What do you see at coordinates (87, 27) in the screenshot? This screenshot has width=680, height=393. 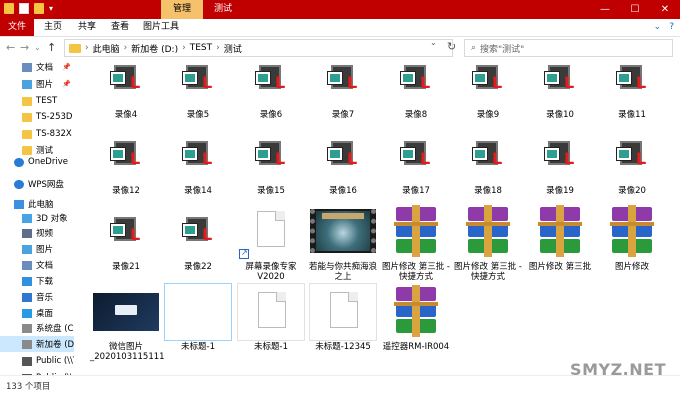 I see `tab-share: 共享` at bounding box center [87, 27].